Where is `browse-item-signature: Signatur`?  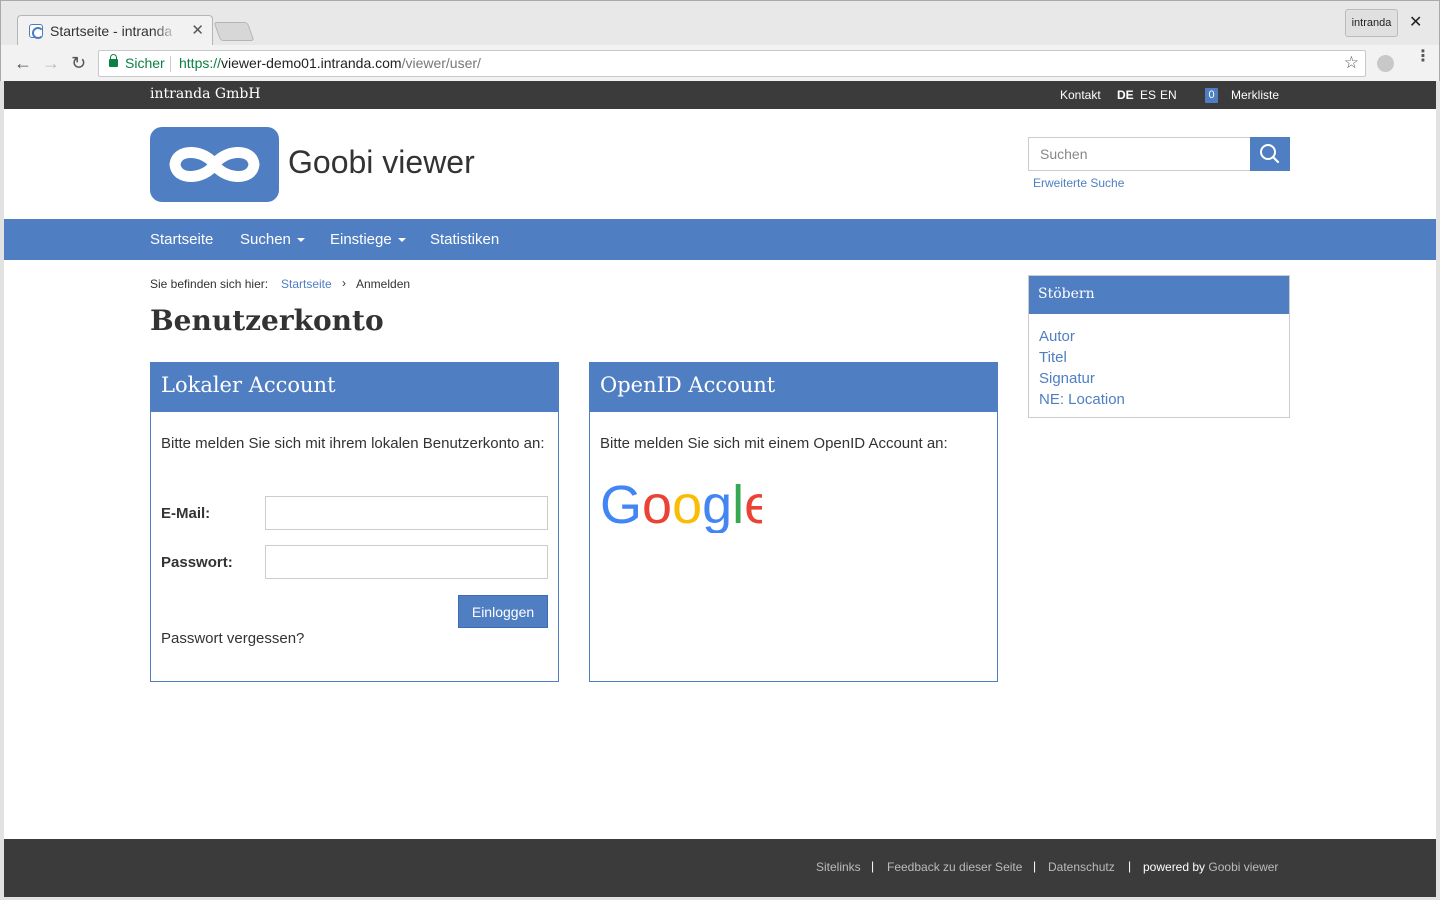
browse-item-signature: Signatur is located at coordinates (1159, 378).